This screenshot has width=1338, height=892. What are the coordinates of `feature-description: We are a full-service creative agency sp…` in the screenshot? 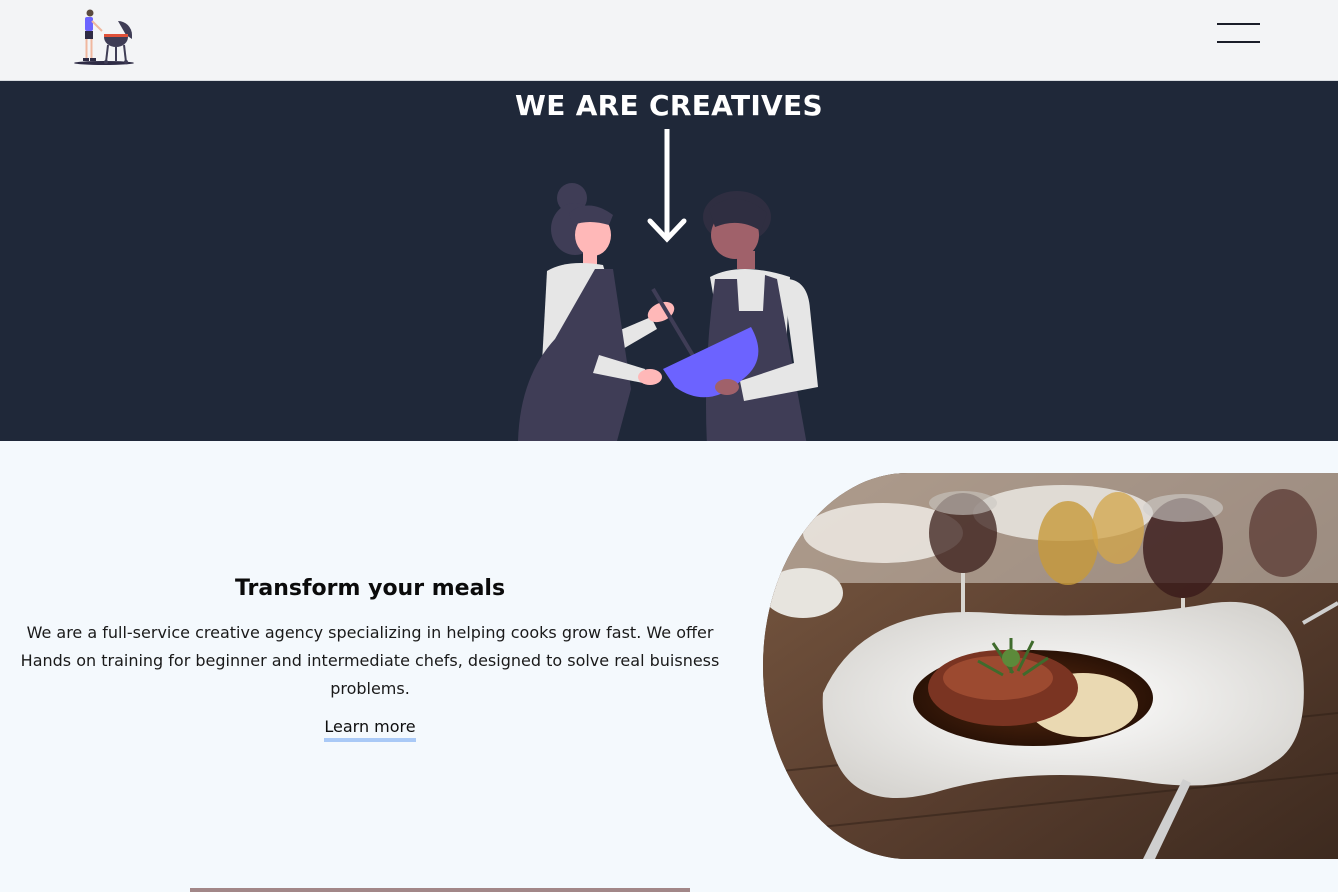 It's located at (370, 660).